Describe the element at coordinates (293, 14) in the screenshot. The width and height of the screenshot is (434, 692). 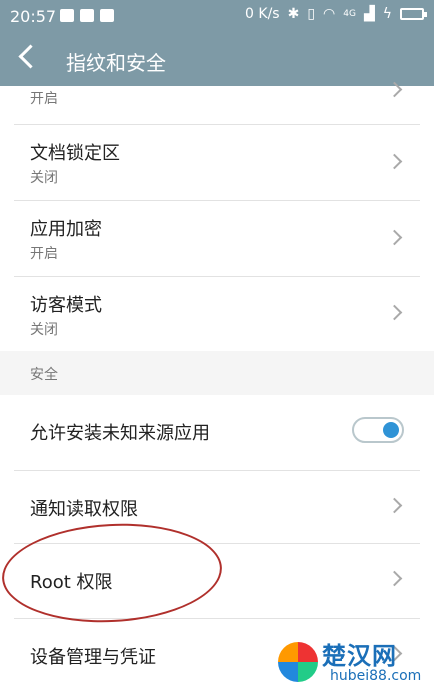
I see `bluetooth-icon: ✱` at that location.